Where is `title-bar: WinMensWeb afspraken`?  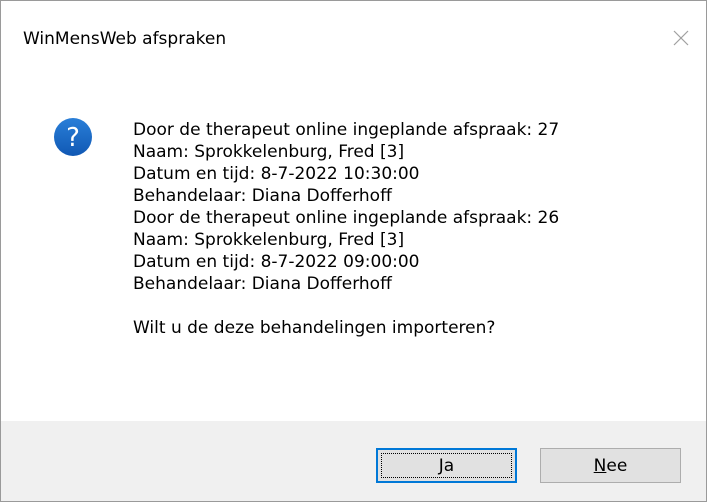 title-bar: WinMensWeb afspraken is located at coordinates (353, 34).